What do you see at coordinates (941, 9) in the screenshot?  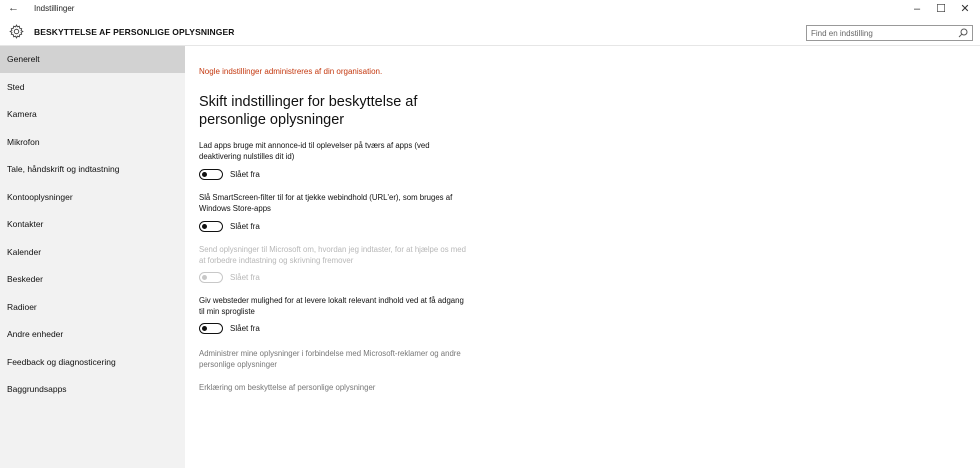 I see `maximize-button: ☐` at bounding box center [941, 9].